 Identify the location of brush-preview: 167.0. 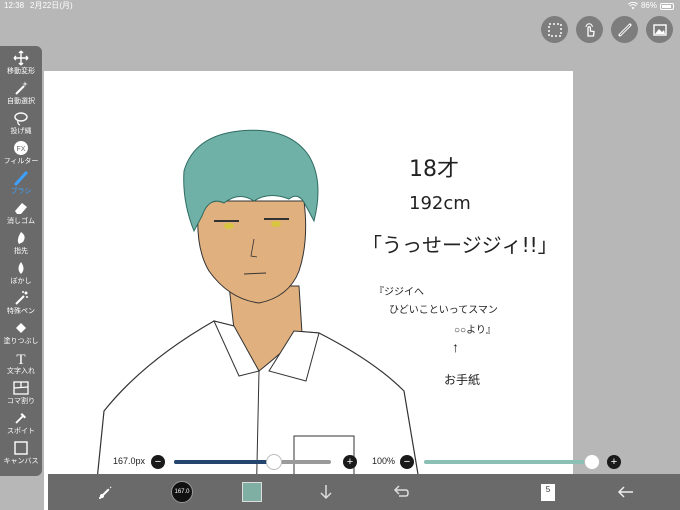
(182, 492).